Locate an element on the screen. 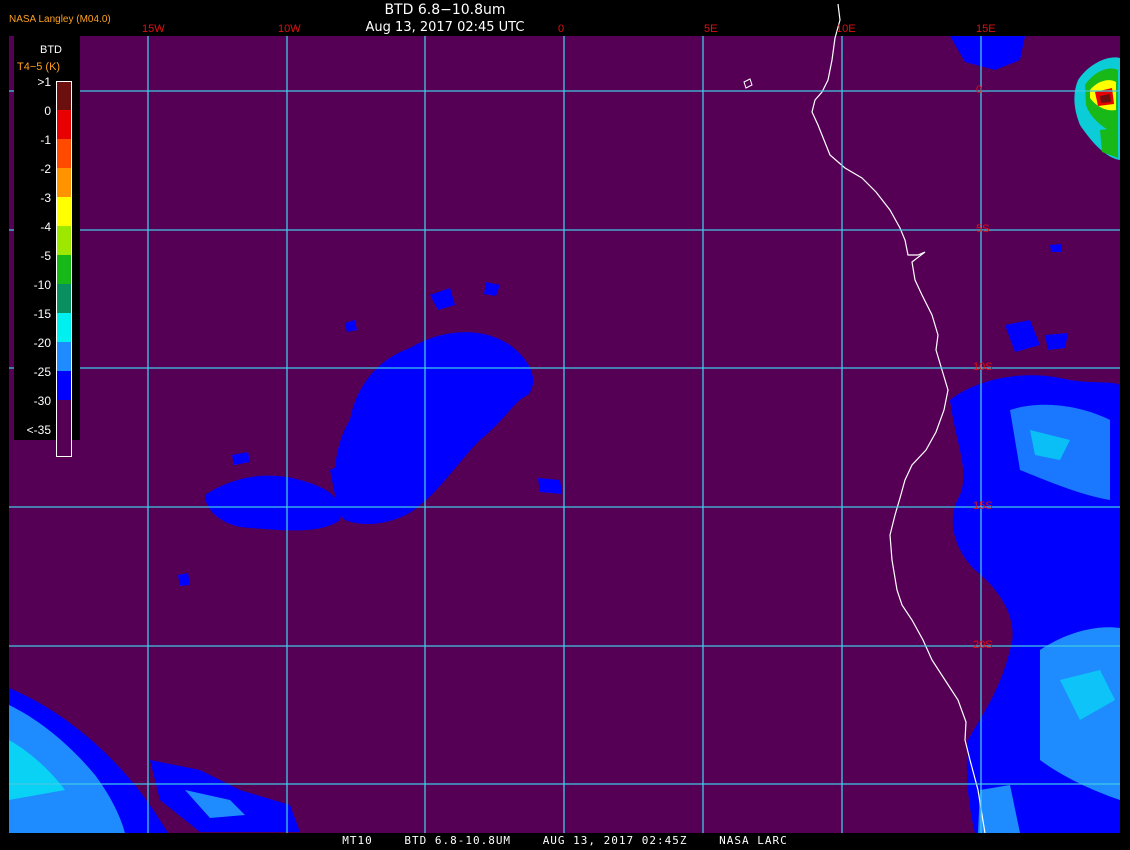 Image resolution: width=1130 pixels, height=850 pixels. credit-label: NASA Langley (M04.0) is located at coordinates (60, 19).